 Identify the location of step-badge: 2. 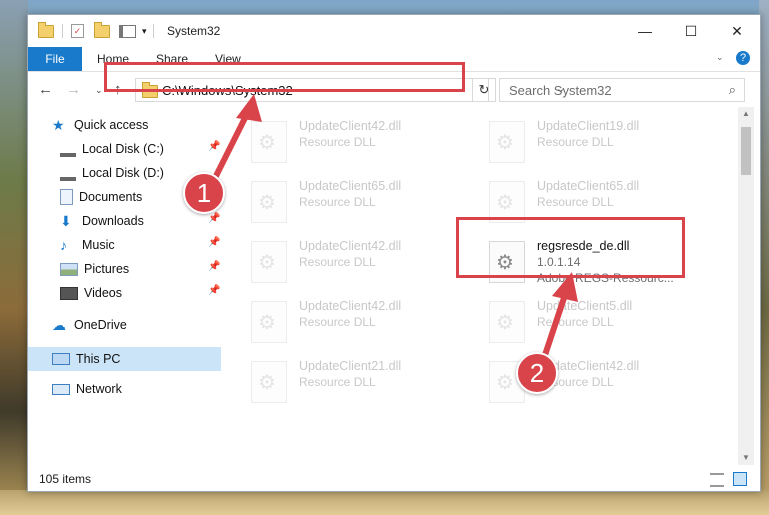
(537, 373).